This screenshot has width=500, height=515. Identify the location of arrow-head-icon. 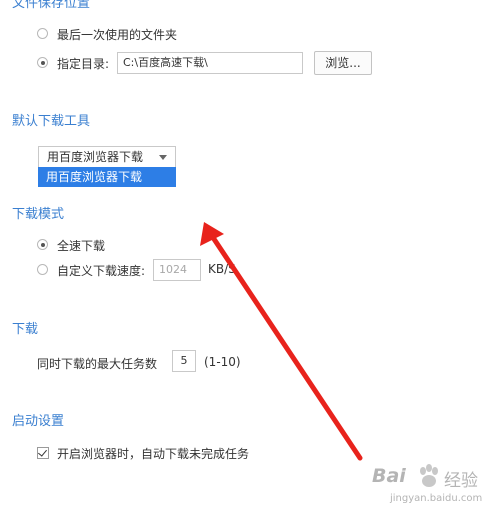
(212, 234).